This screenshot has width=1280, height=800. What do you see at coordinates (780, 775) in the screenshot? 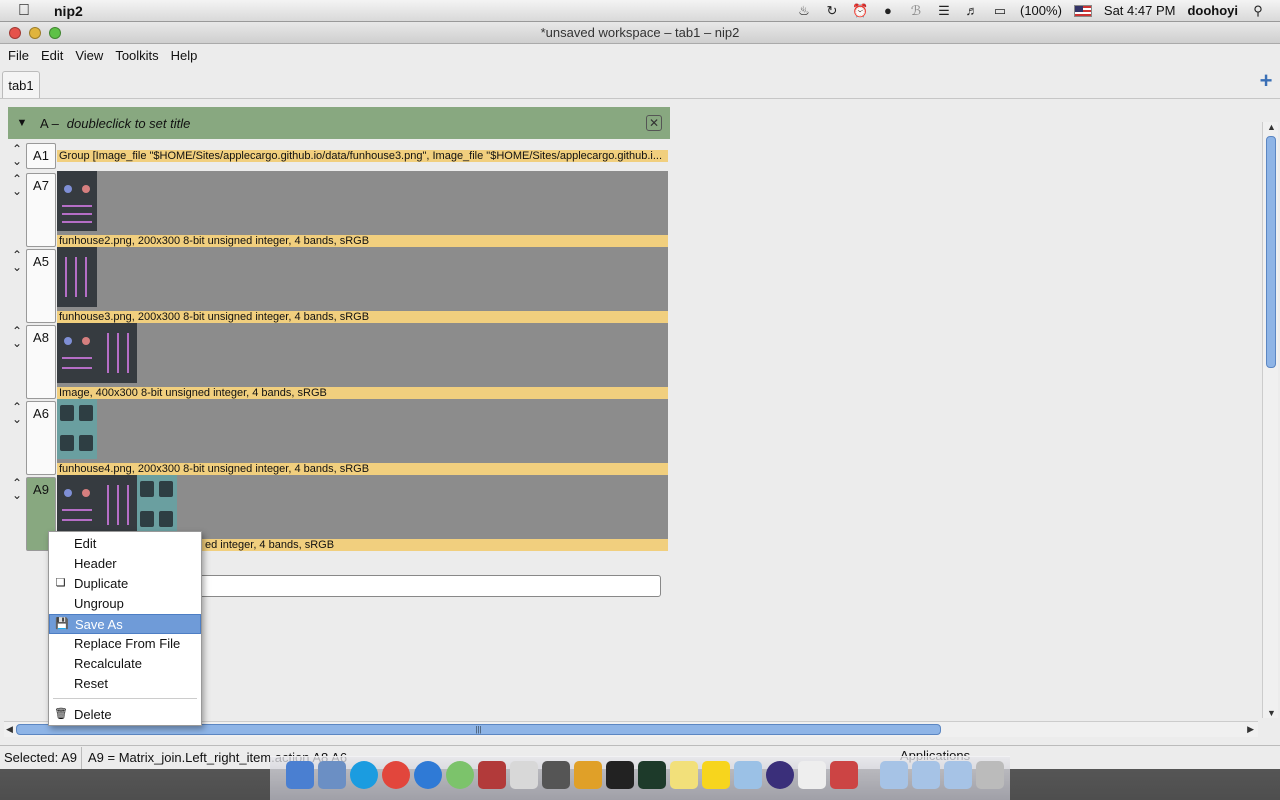
I see `eclipse-icon` at bounding box center [780, 775].